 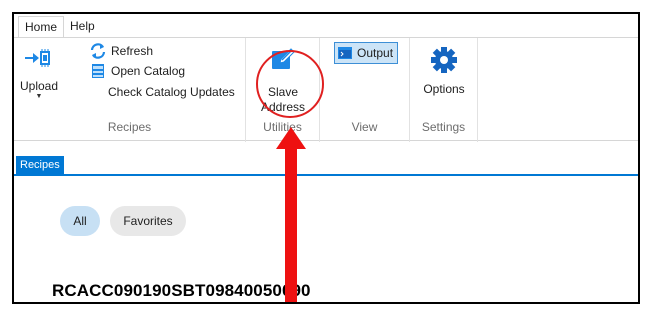 I want to click on output-button: Output, so click(x=366, y=53).